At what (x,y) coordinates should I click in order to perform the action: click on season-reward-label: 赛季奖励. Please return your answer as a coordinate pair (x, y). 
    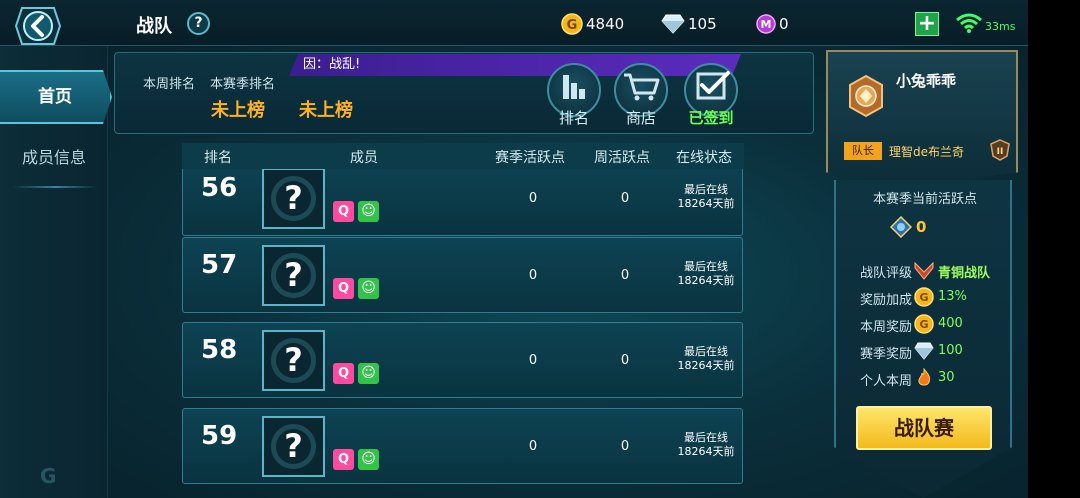
    Looking at the image, I should click on (885, 354).